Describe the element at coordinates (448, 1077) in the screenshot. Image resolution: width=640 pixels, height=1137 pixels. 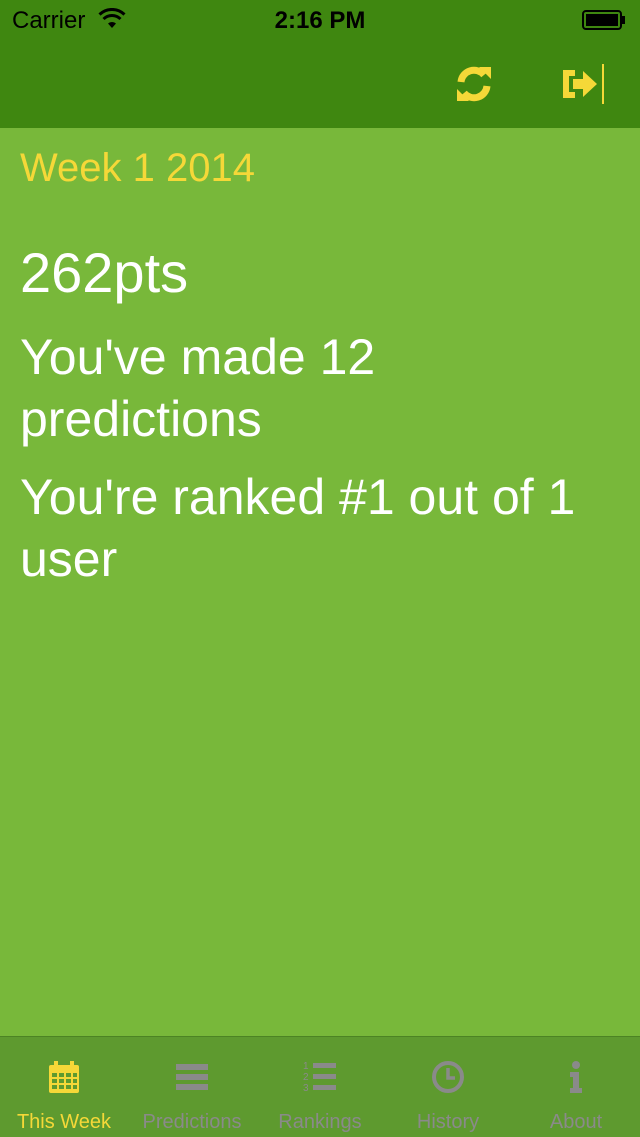
I see `clock-icon` at that location.